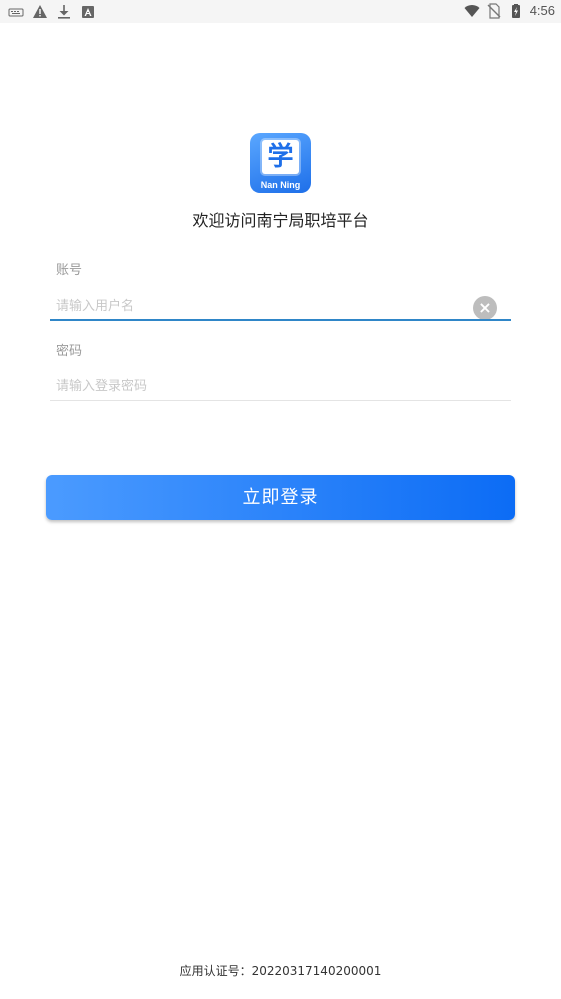 Image resolution: width=561 pixels, height=999 pixels. I want to click on login-button: 立即登录, so click(280, 497).